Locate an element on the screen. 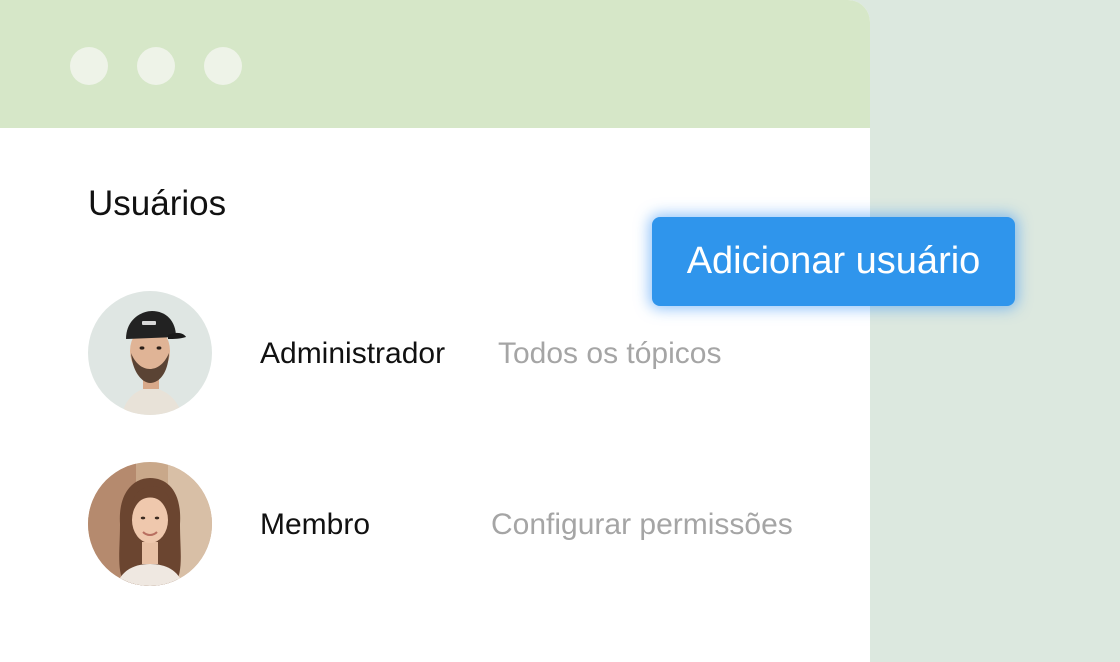  add-user-button: Adicionar usuário is located at coordinates (833, 261).